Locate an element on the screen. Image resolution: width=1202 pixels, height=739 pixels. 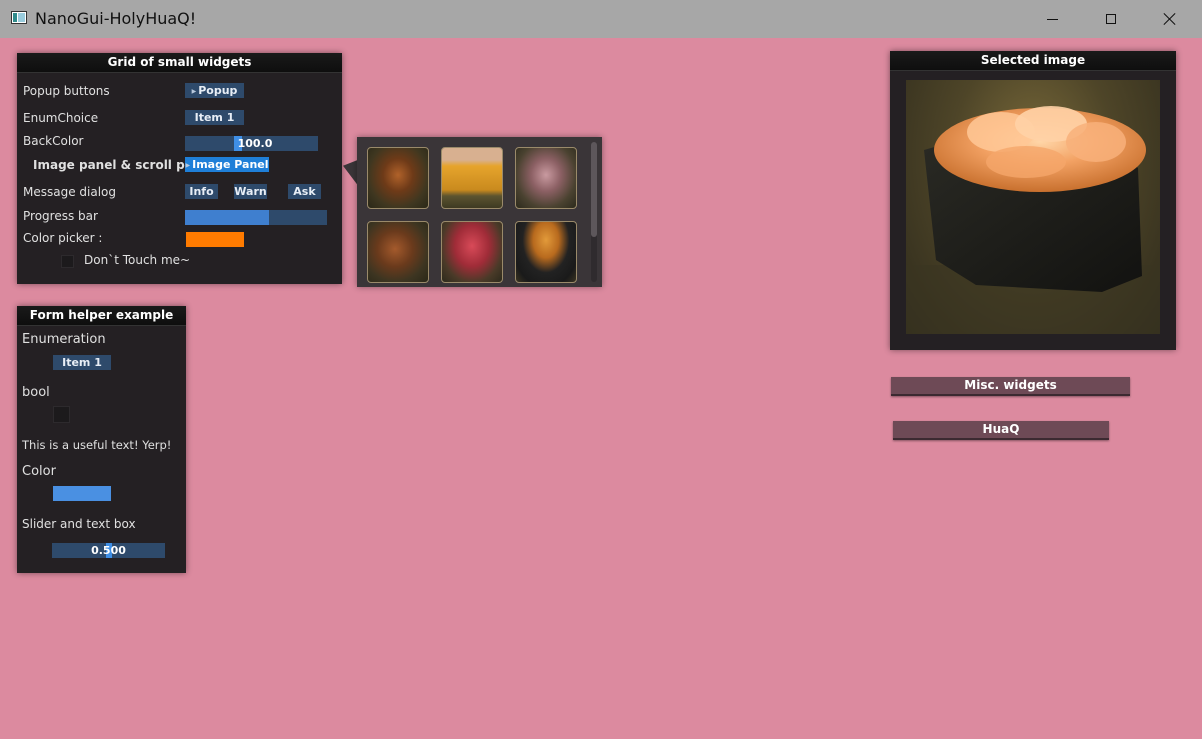
backcolor-value: 100.0 is located at coordinates (255, 143).